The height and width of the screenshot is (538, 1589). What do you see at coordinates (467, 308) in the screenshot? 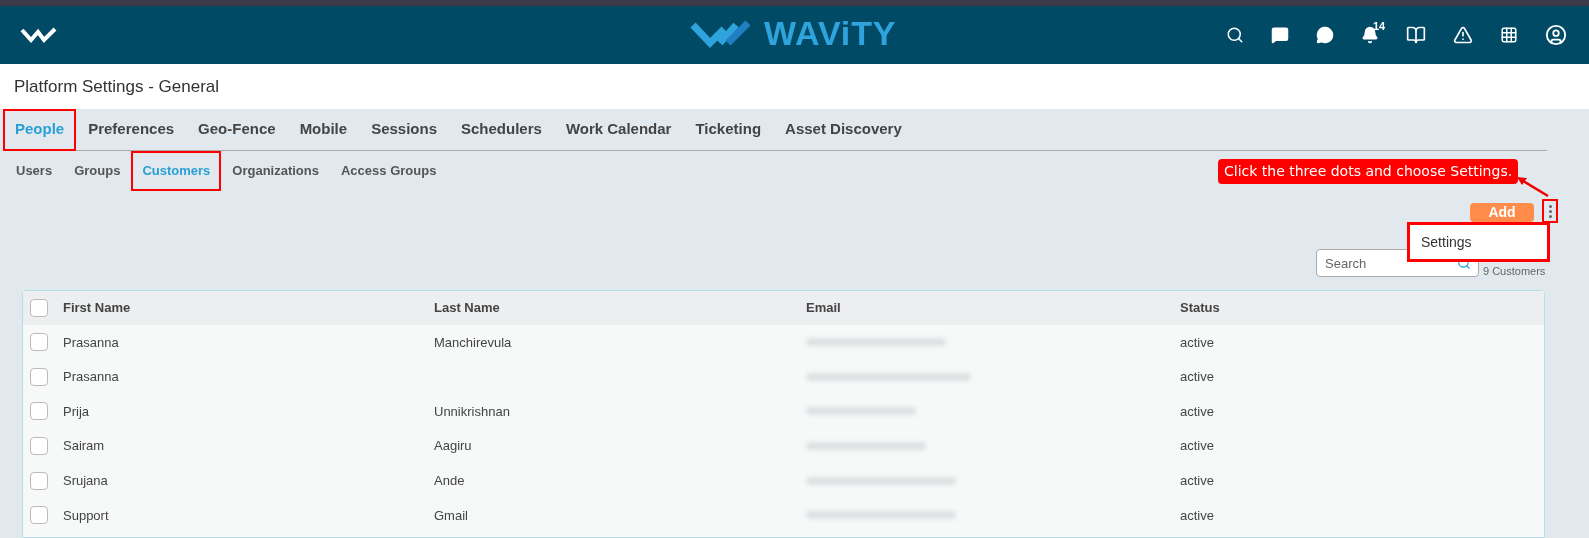
I see `column-header: Last Name` at bounding box center [467, 308].